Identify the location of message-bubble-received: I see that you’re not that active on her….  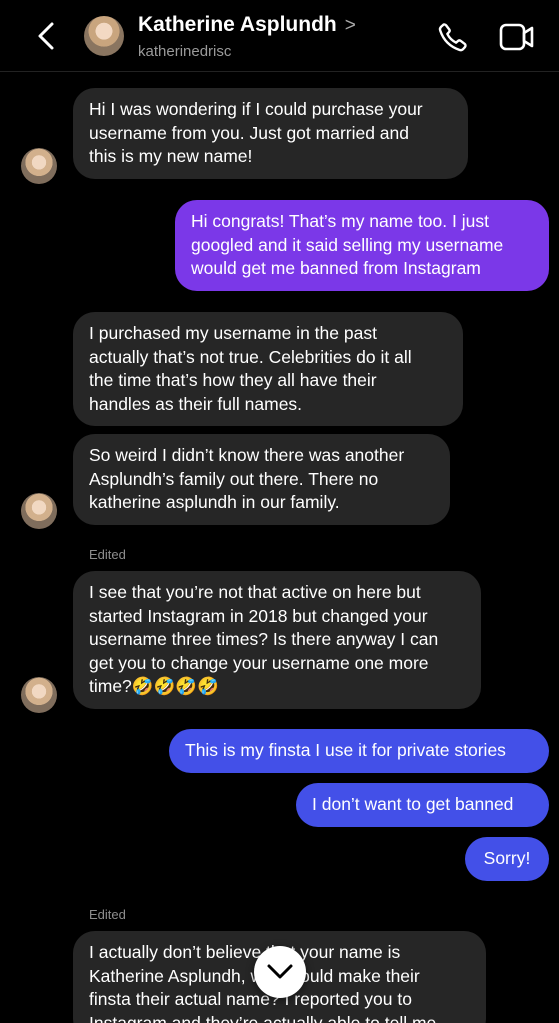
(277, 640).